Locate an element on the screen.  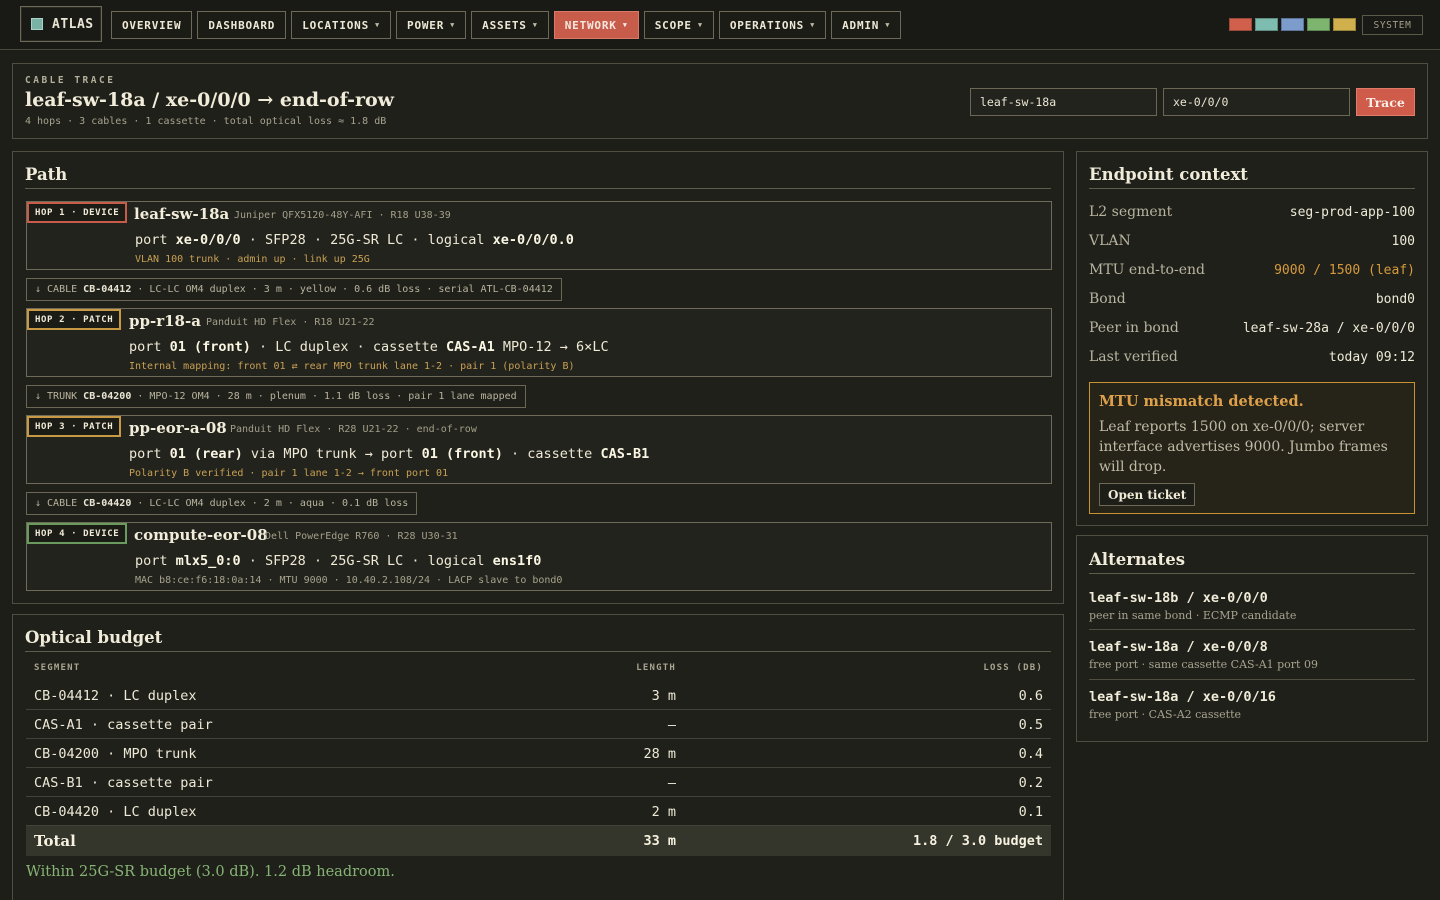
column-header-length: LENGTH is located at coordinates (656, 668).